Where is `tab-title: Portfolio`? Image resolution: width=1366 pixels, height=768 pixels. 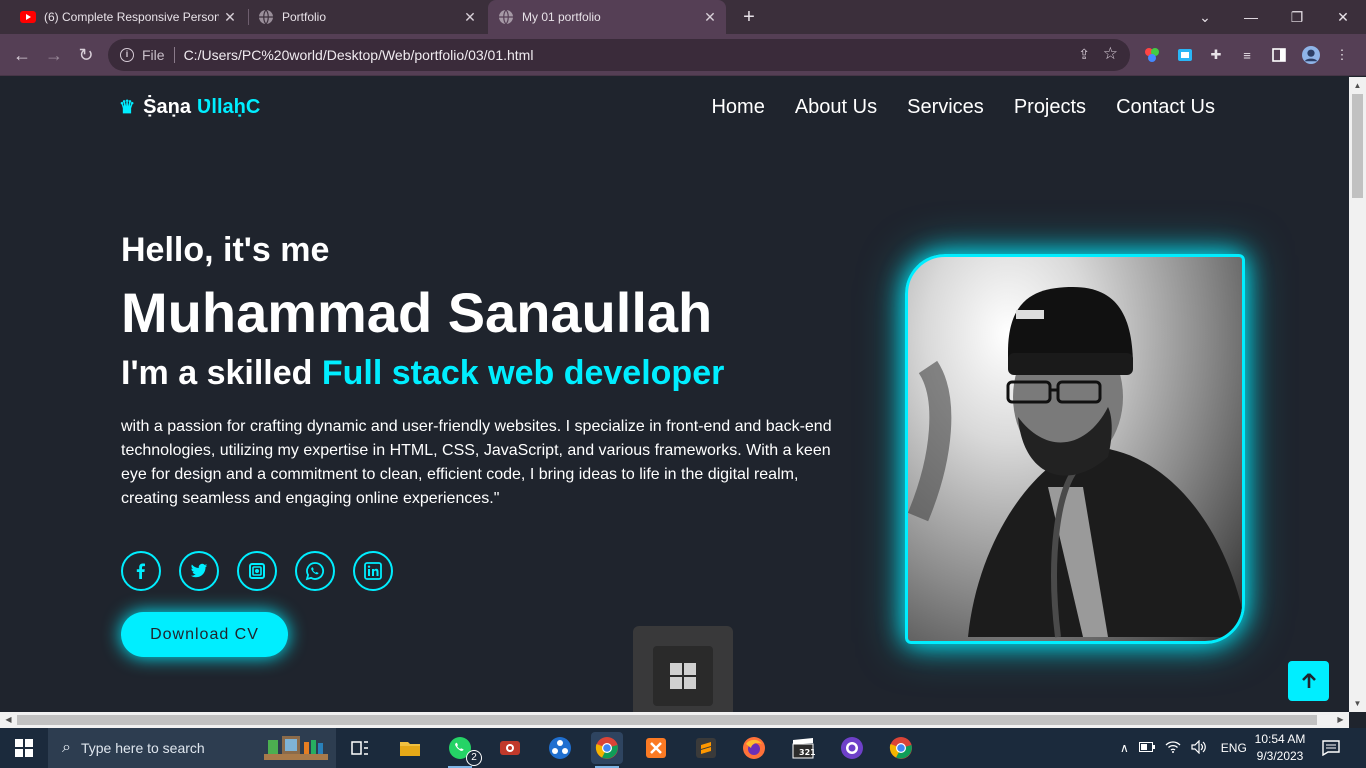
tab-title: Portfolio is located at coordinates (304, 17).